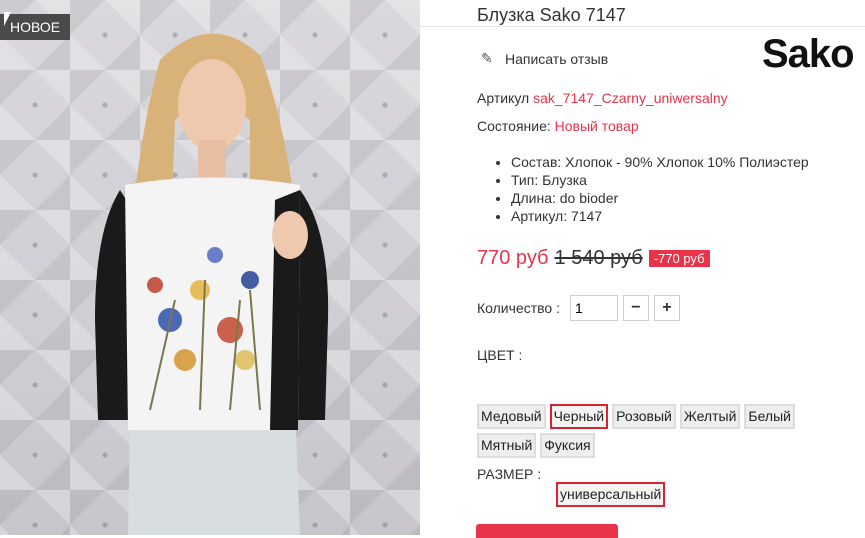 This screenshot has width=865, height=538. Describe the element at coordinates (514, 126) in the screenshot. I see `condition-label: Состояние:` at that location.